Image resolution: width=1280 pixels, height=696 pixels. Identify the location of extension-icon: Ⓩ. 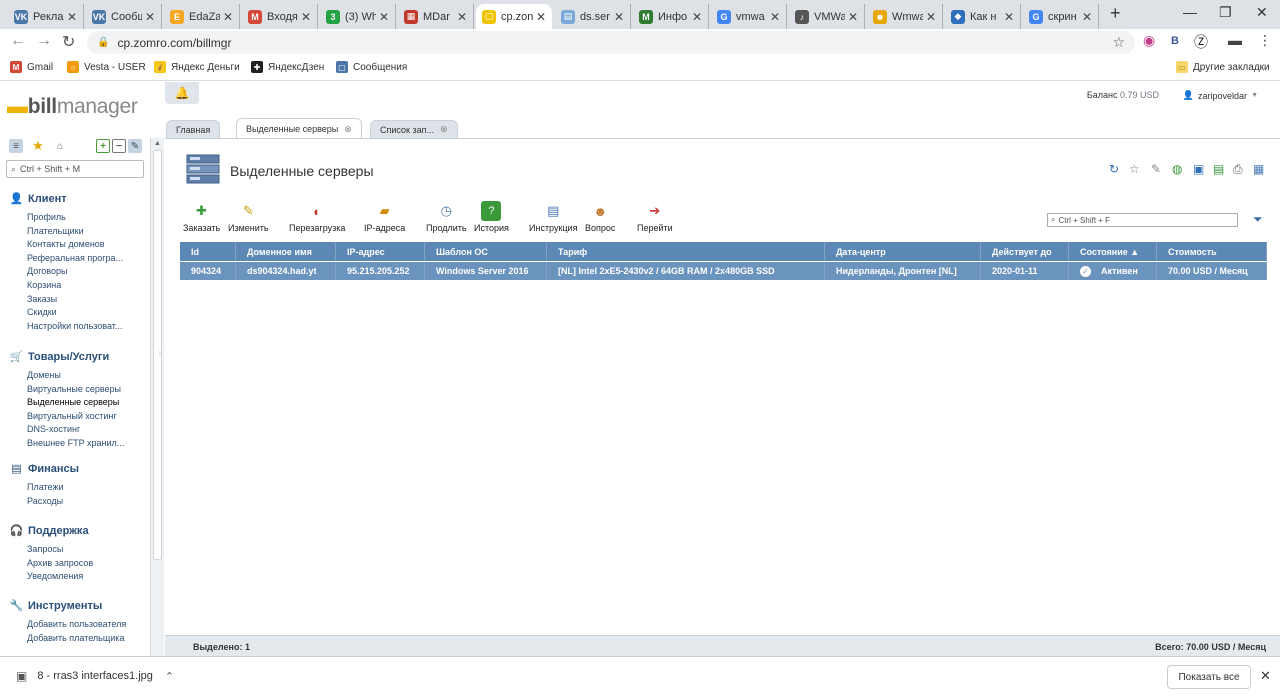
(1201, 42).